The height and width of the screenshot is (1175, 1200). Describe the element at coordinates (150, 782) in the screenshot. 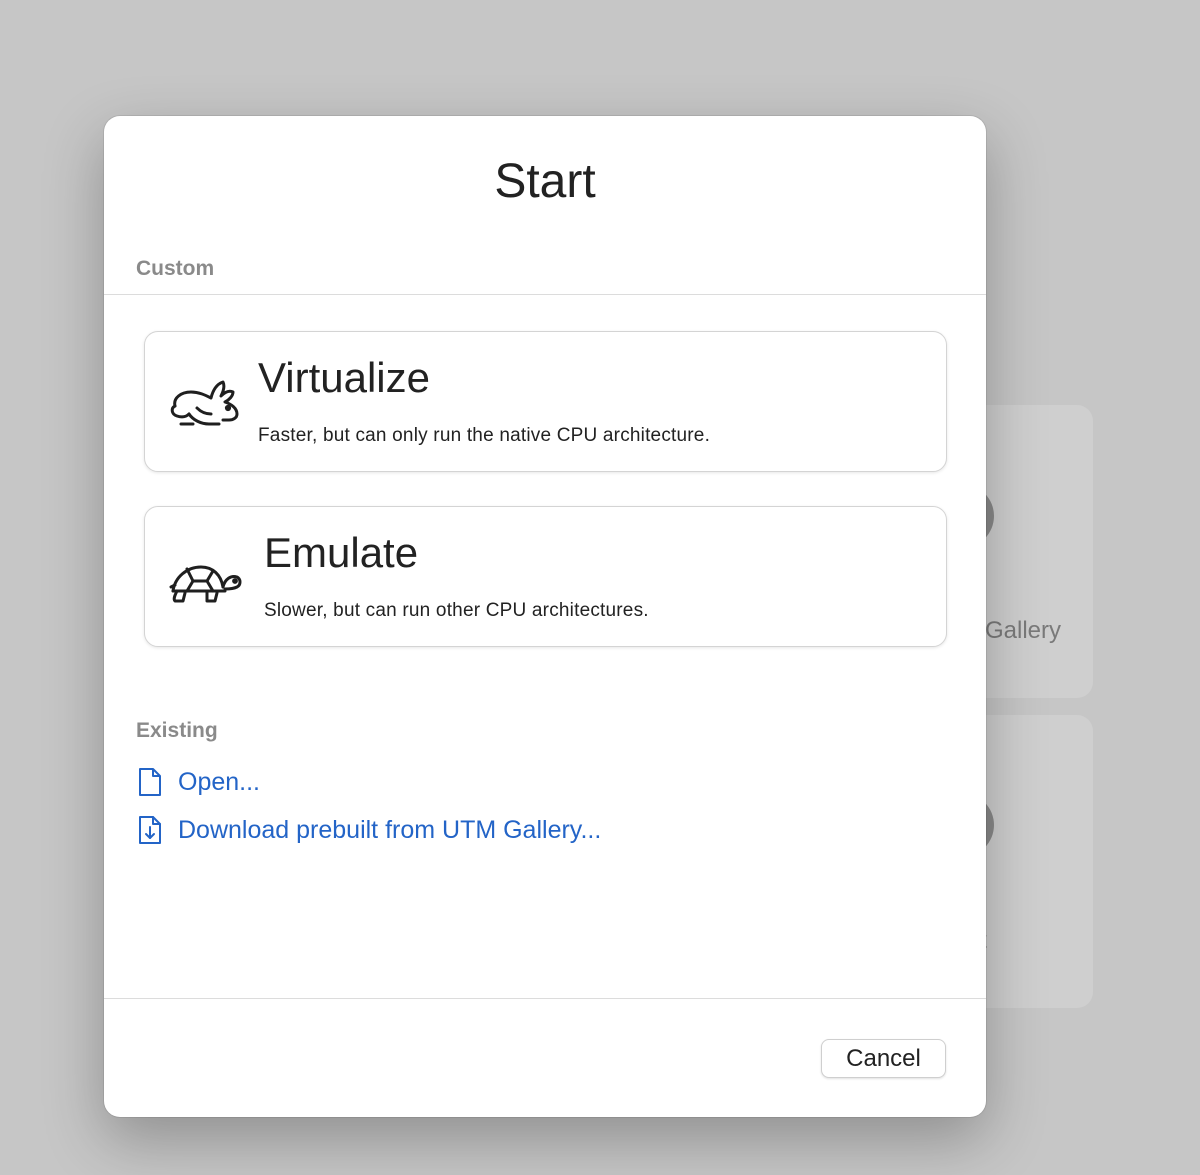

I see `document-icon` at that location.